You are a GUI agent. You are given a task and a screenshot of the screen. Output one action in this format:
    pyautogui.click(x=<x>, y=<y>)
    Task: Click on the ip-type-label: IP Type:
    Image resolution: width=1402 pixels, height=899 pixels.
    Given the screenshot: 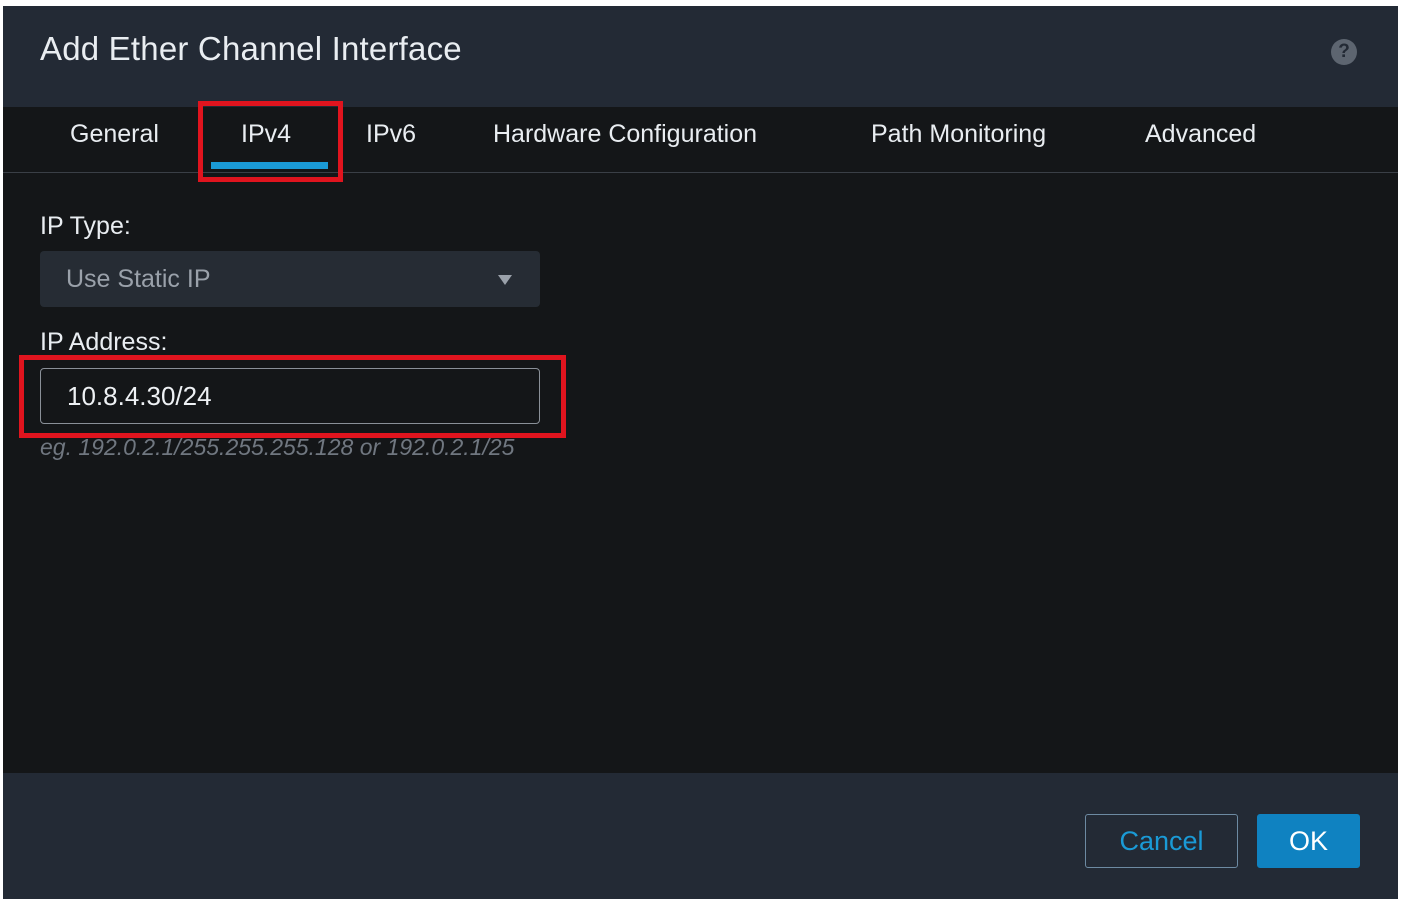 What is the action you would take?
    pyautogui.click(x=85, y=226)
    